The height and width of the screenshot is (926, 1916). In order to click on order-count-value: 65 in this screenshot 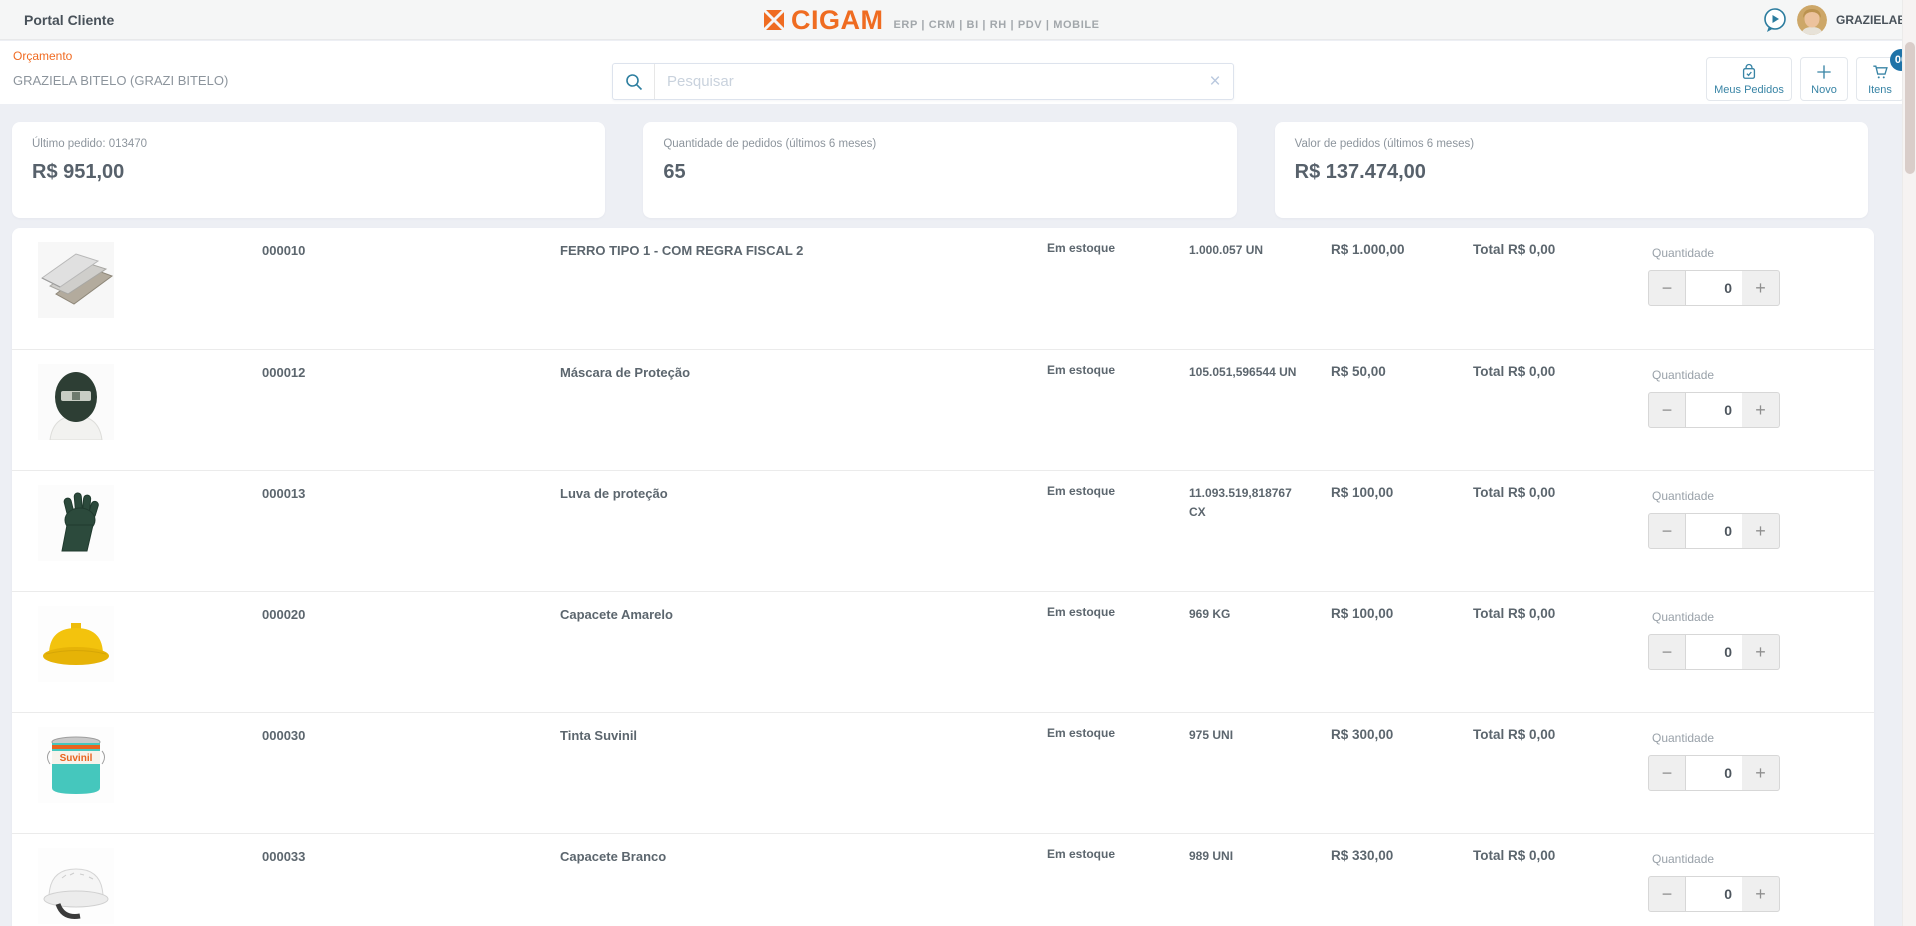, I will do `click(674, 172)`.